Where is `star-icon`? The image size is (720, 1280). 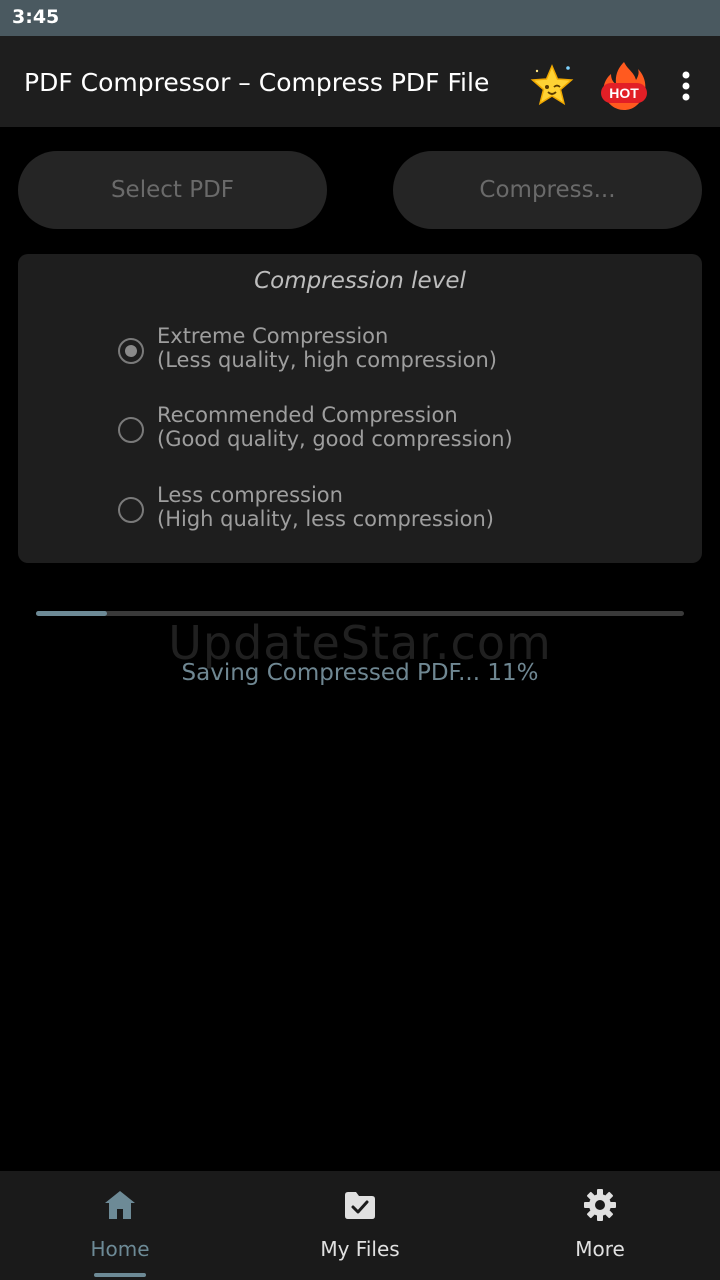 star-icon is located at coordinates (552, 86).